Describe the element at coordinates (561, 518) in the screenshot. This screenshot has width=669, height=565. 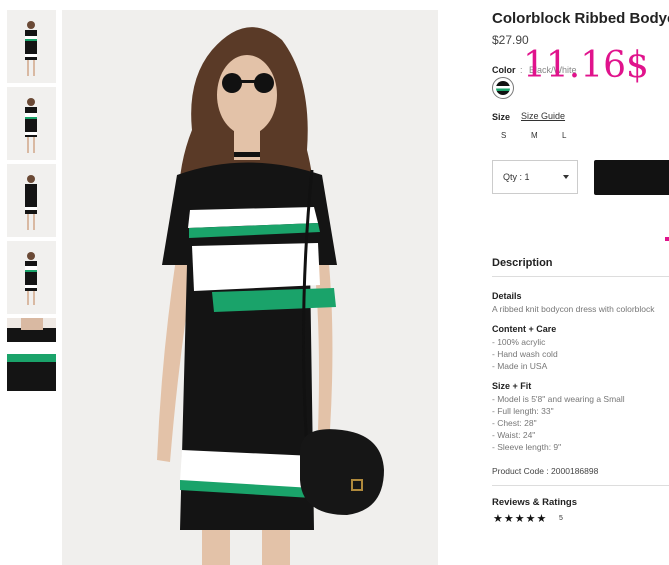
I see `review-count: 5` at that location.